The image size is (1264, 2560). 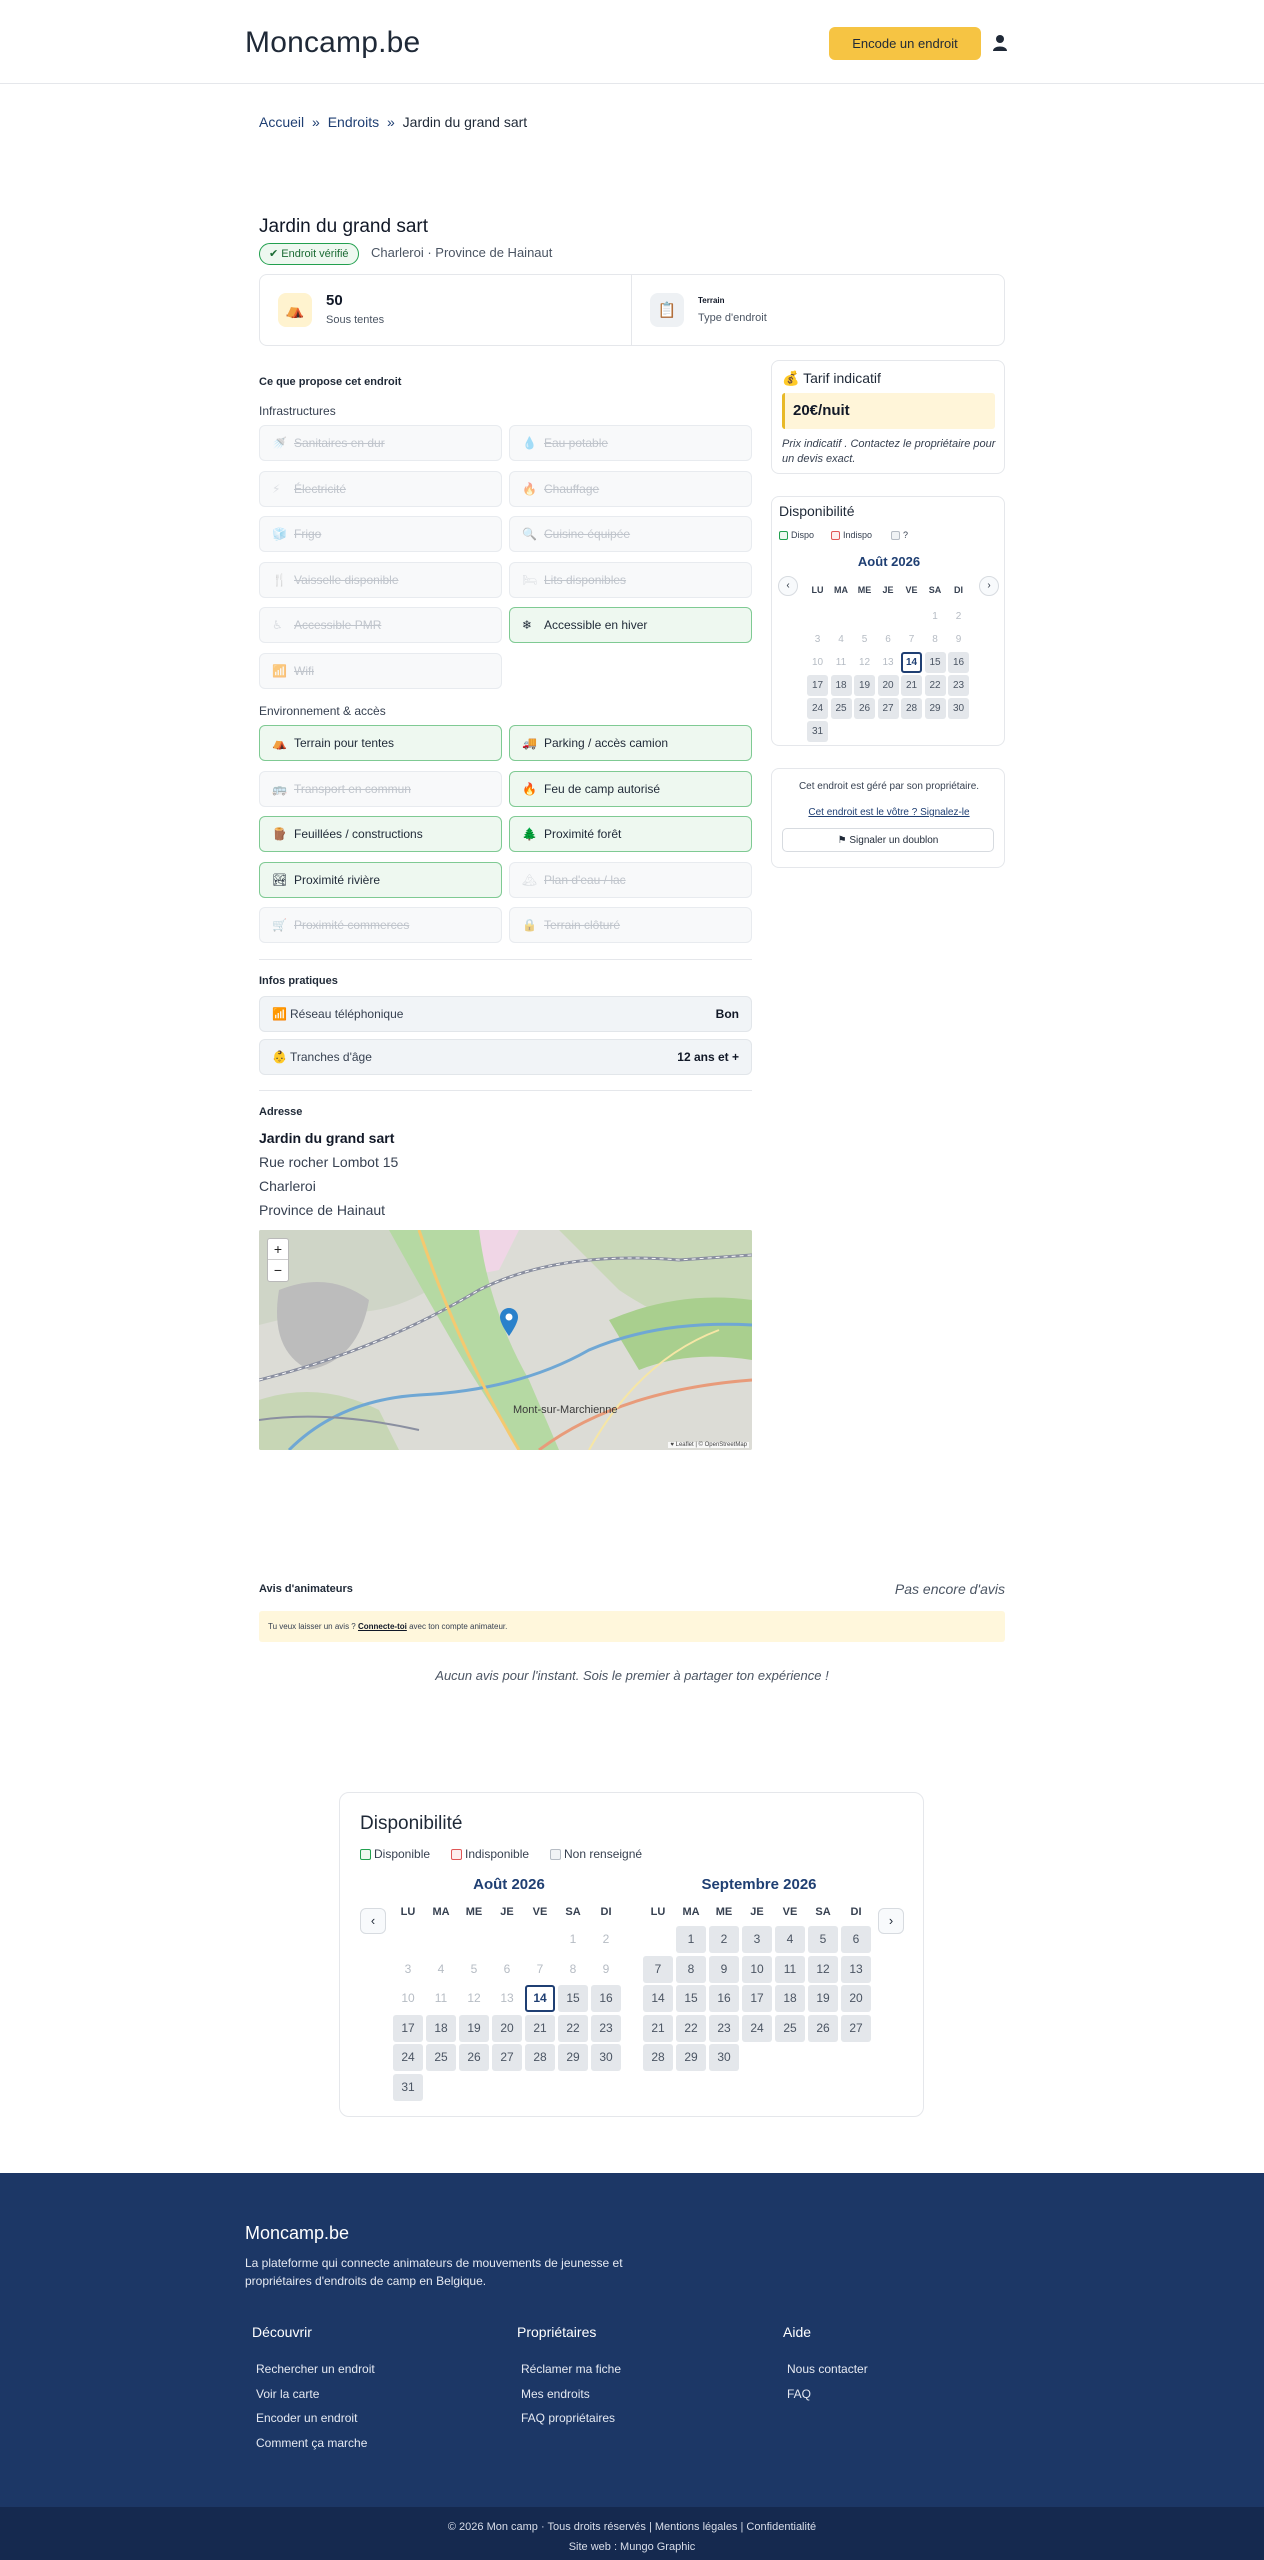 What do you see at coordinates (790, 1969) in the screenshot?
I see `sep-day-cell: 11` at bounding box center [790, 1969].